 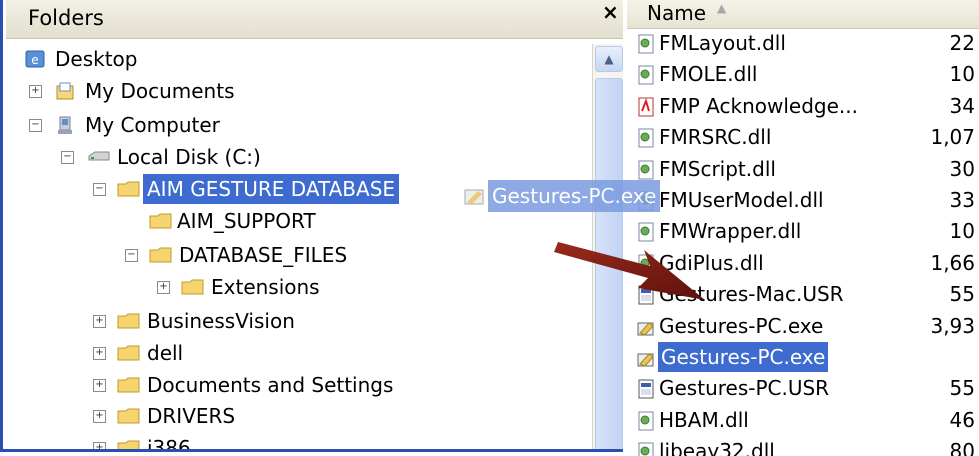 What do you see at coordinates (271, 189) in the screenshot?
I see `tree-item-label: AIM GESTURE DATABASE` at bounding box center [271, 189].